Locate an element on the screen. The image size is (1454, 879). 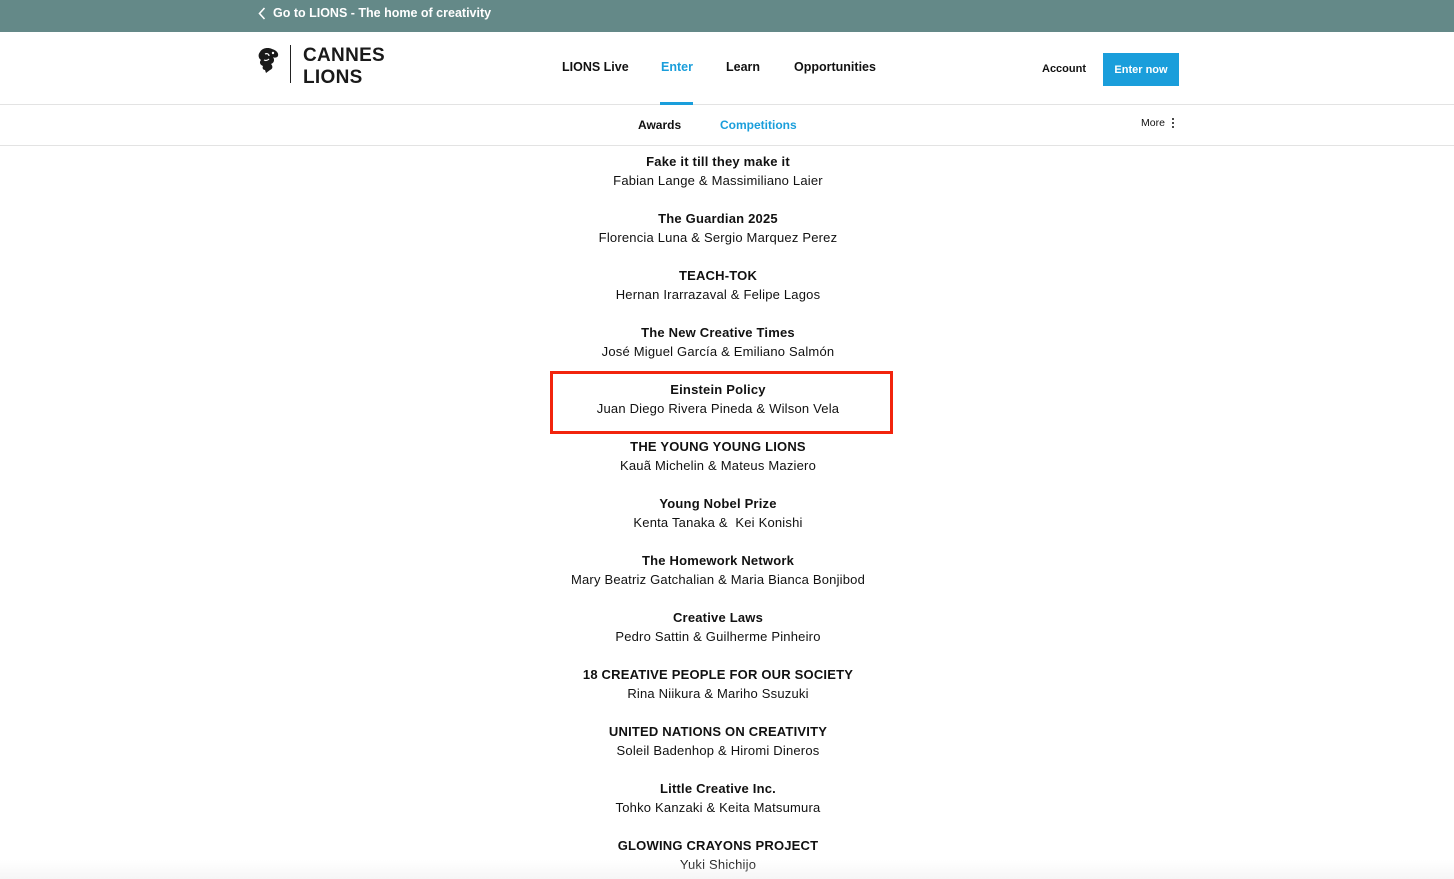
entry-title: Fake it till they make it is located at coordinates (718, 161).